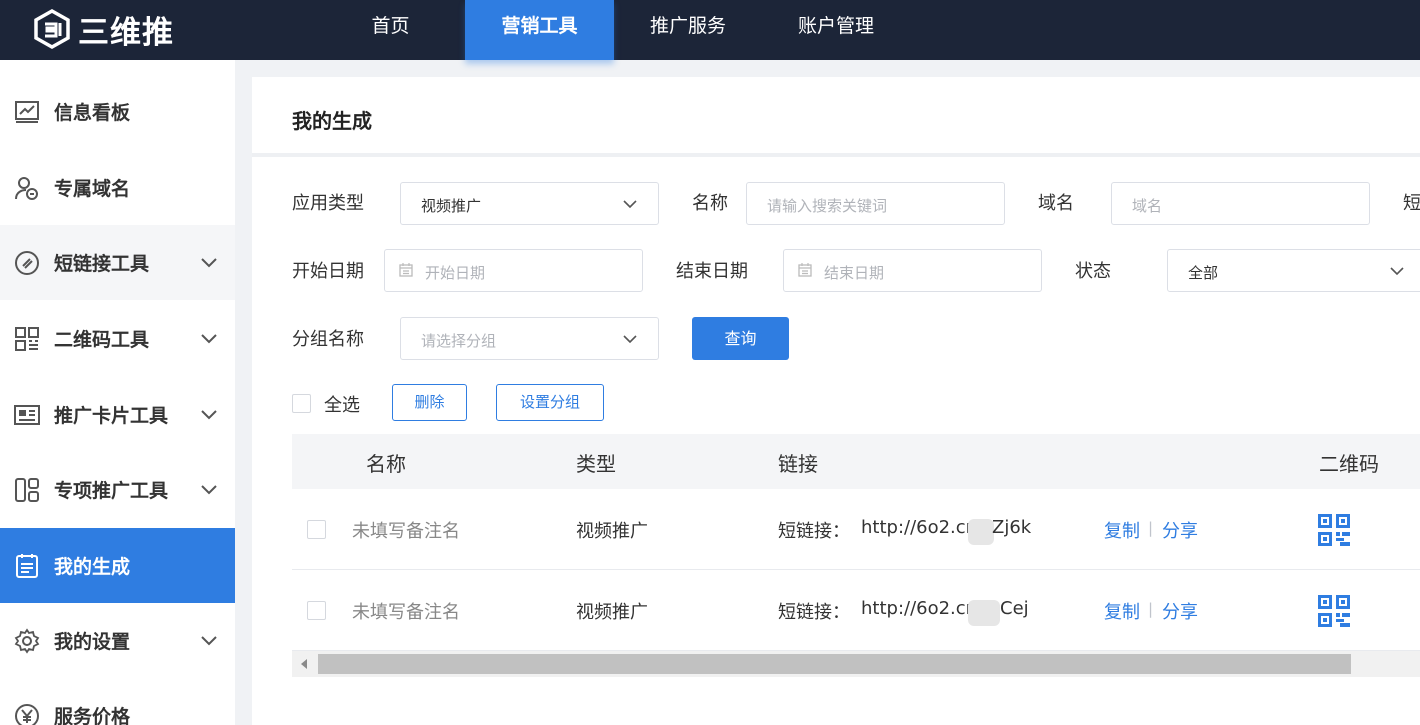  I want to click on table-header: 名称 类型 链接 二维码, so click(856, 461).